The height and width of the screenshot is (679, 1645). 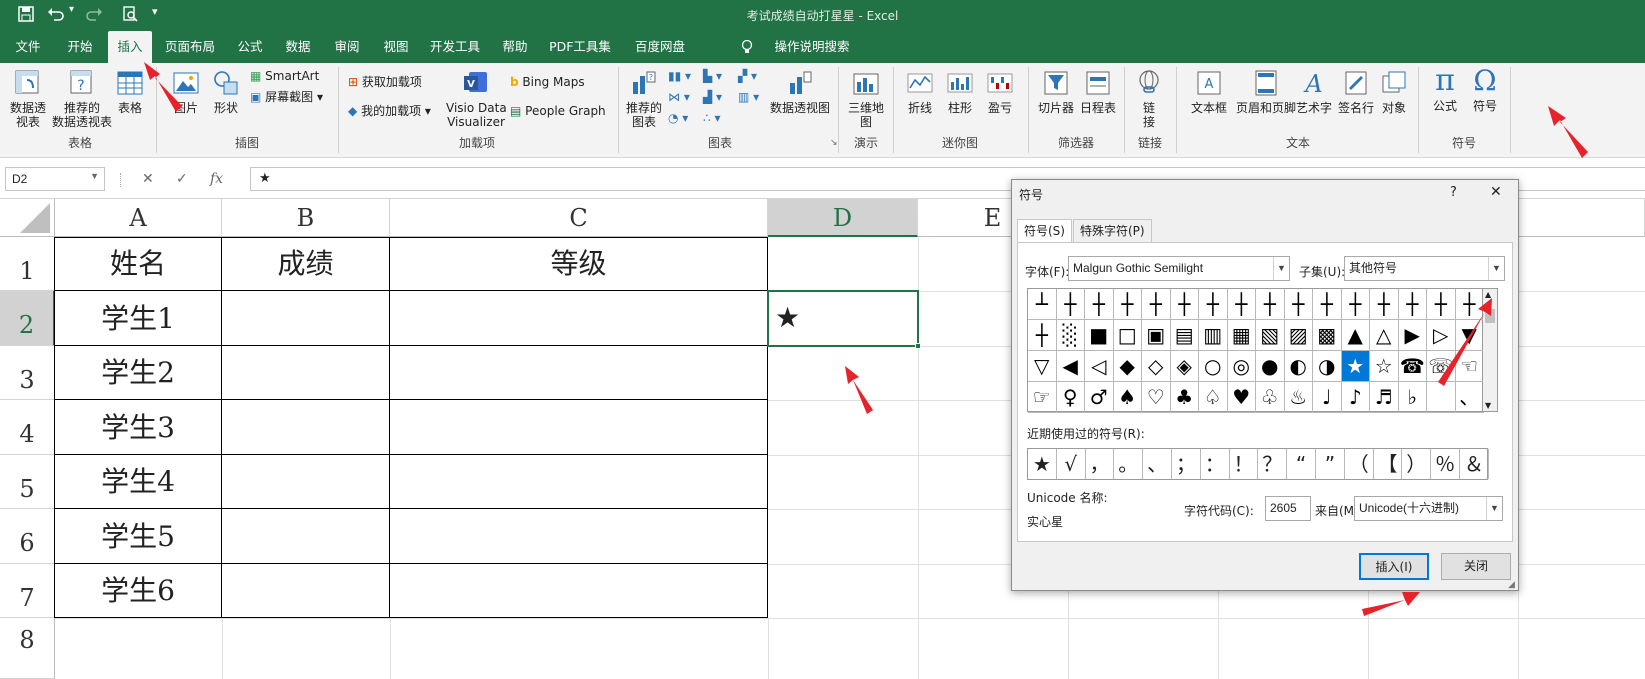 I want to click on recent-symbol-cell: ＆, so click(x=1474, y=464).